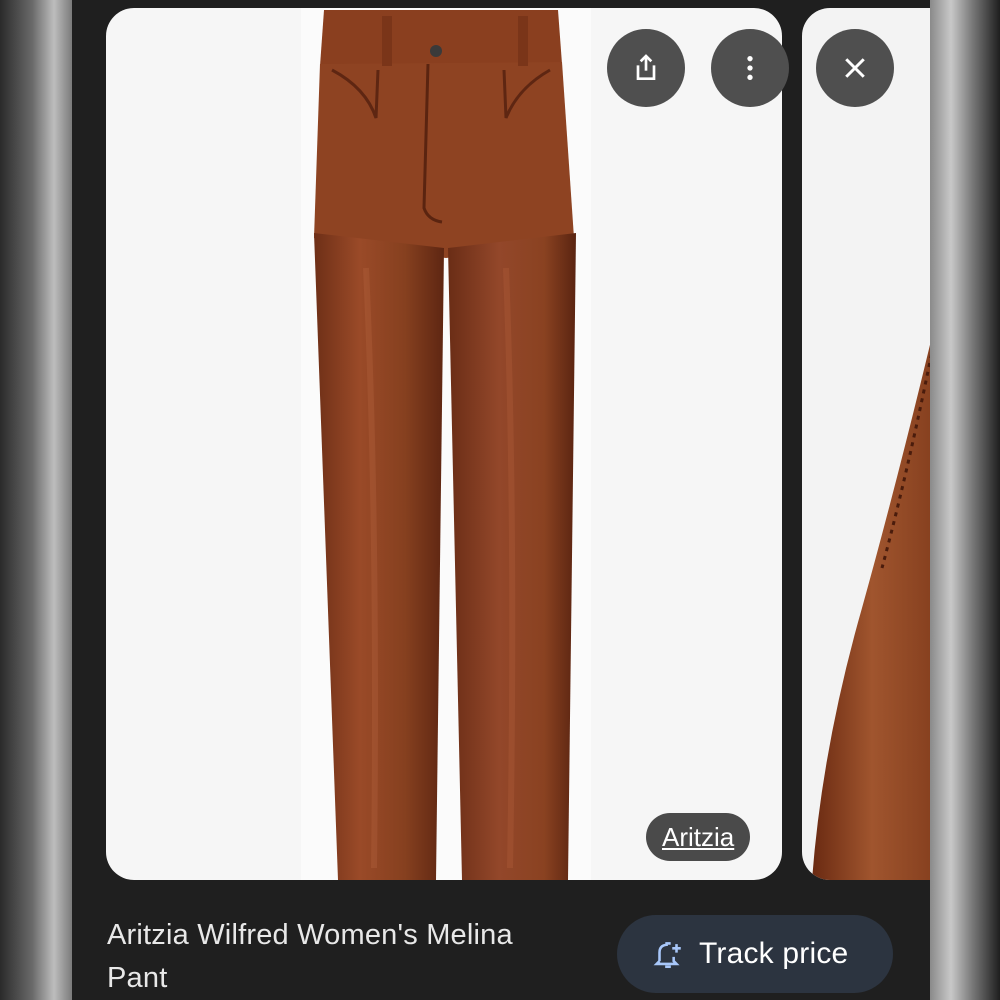  I want to click on track-price-label: Track price, so click(774, 953).